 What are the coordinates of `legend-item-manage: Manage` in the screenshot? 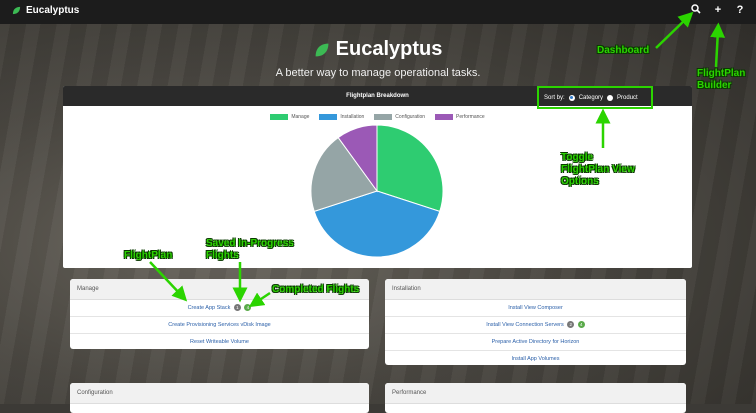 It's located at (289, 117).